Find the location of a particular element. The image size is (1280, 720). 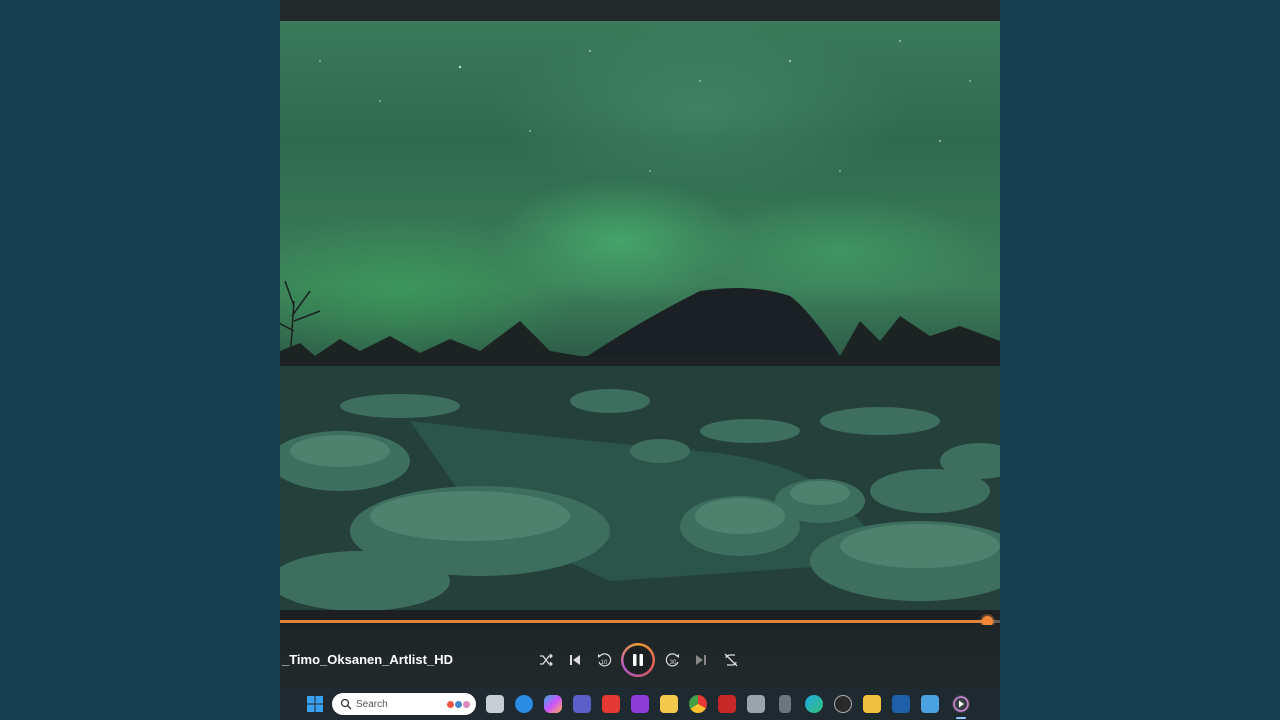

notepad-icon is located at coordinates (930, 704).